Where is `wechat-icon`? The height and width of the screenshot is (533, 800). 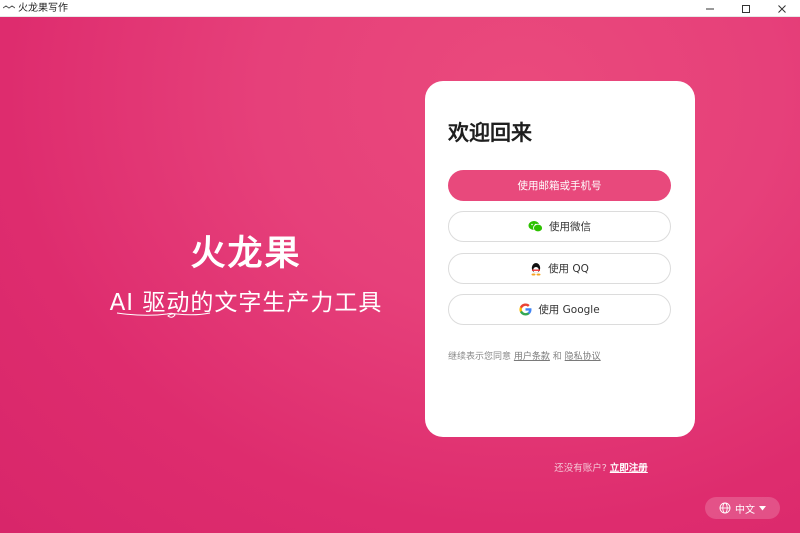
wechat-icon is located at coordinates (535, 226).